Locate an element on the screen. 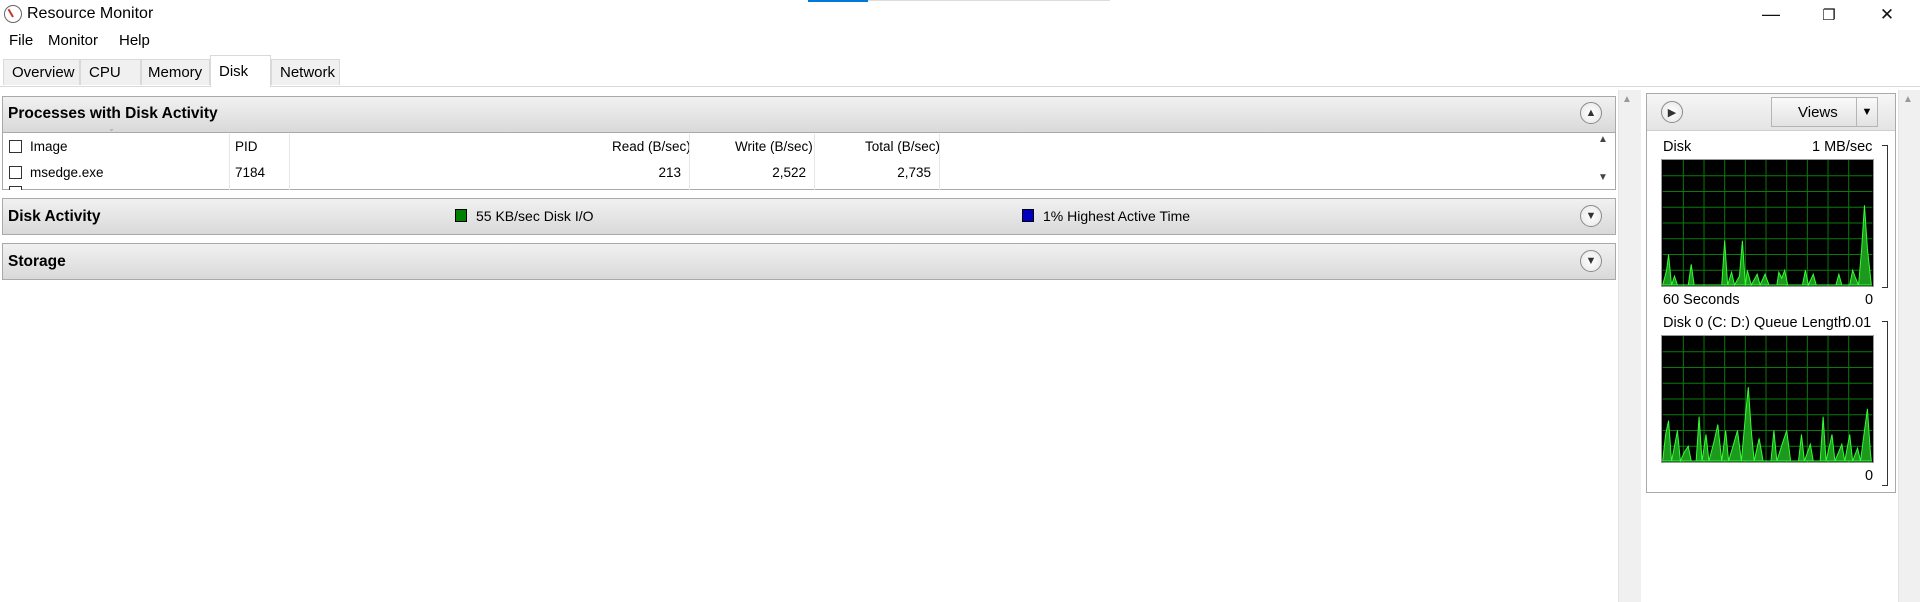 Image resolution: width=1920 pixels, height=602 pixels. active-time-legend-swatch is located at coordinates (1028, 215).